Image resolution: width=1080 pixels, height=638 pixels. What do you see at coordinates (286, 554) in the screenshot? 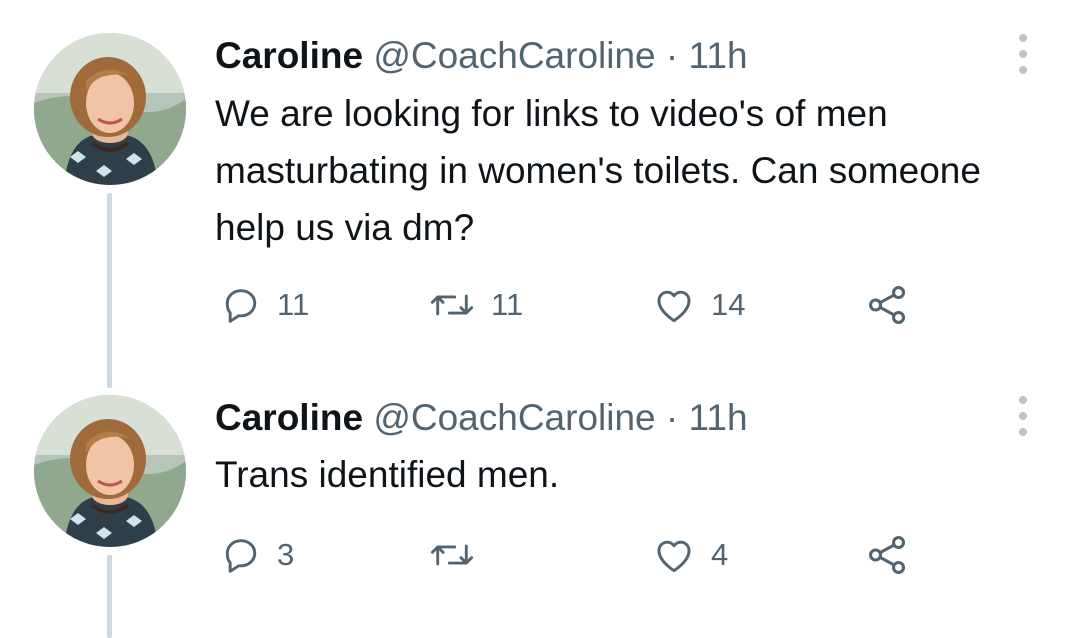
I see `reply-count: 3` at bounding box center [286, 554].